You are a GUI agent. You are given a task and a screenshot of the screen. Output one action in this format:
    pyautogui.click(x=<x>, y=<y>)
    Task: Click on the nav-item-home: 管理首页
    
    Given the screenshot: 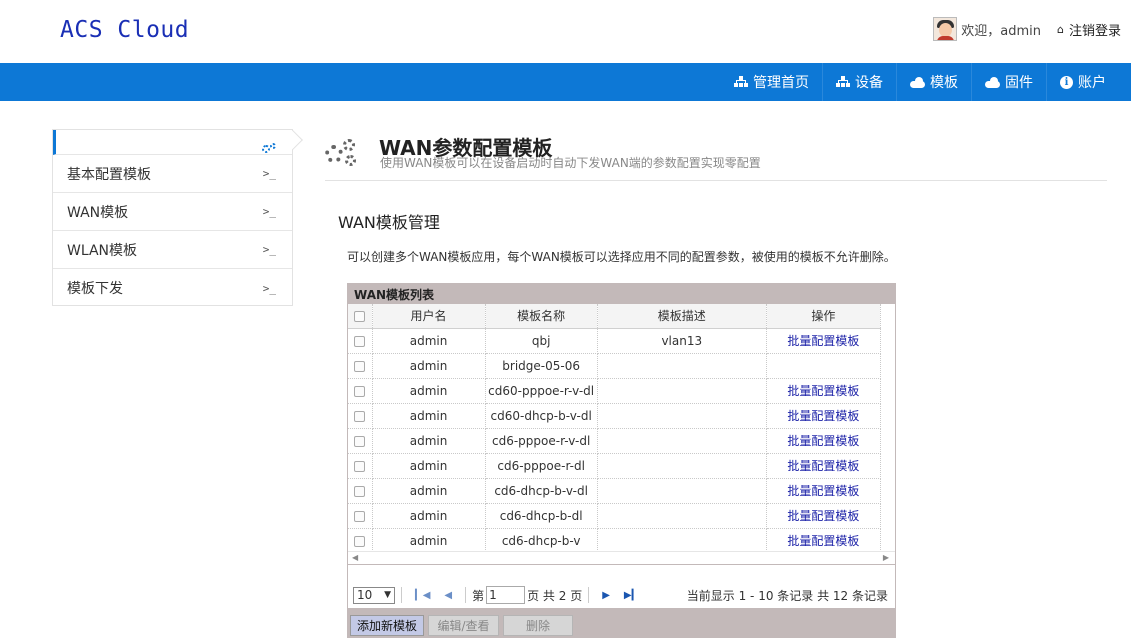 What is the action you would take?
    pyautogui.click(x=771, y=82)
    